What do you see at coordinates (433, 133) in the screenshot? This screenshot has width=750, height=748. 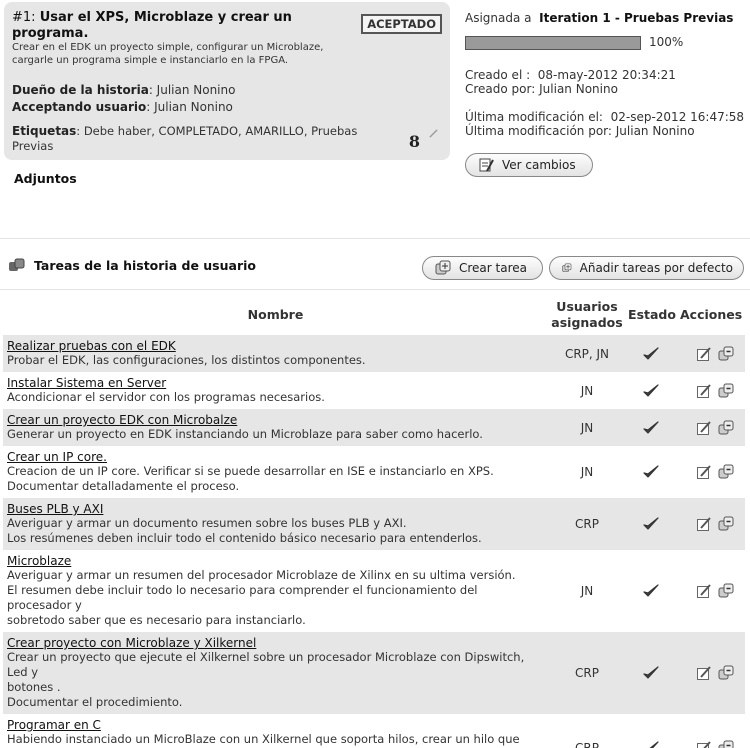 I see `edit-points-icon` at bounding box center [433, 133].